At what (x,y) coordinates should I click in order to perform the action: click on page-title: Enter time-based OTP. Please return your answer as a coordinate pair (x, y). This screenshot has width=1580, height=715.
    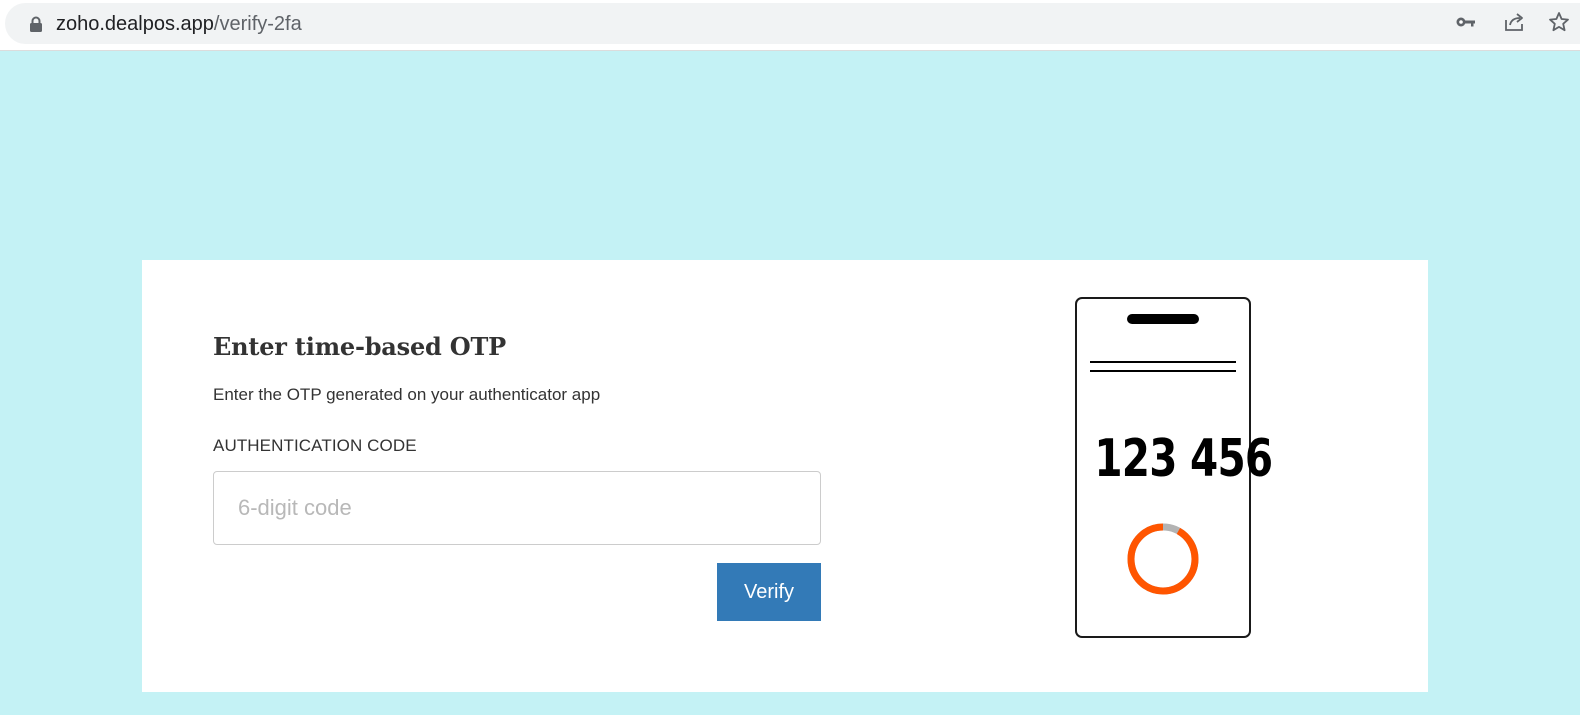
    Looking at the image, I should click on (359, 346).